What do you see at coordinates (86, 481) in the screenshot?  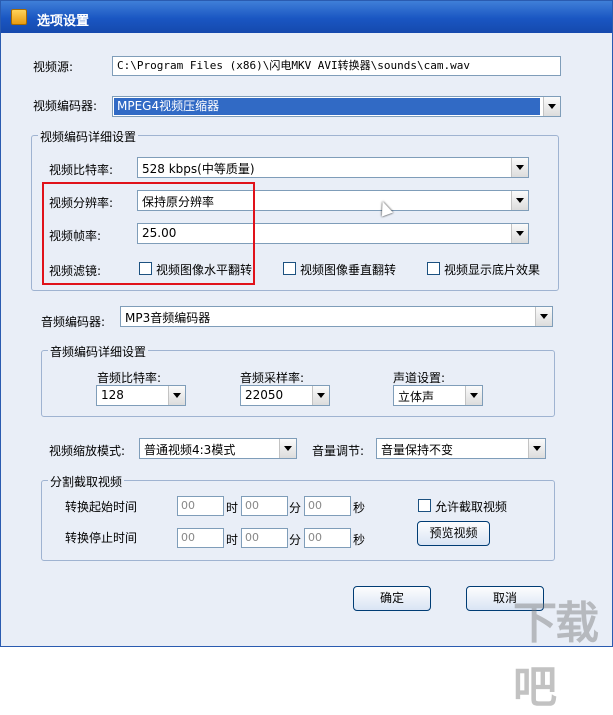 I see `split-title: 分割截取视频` at bounding box center [86, 481].